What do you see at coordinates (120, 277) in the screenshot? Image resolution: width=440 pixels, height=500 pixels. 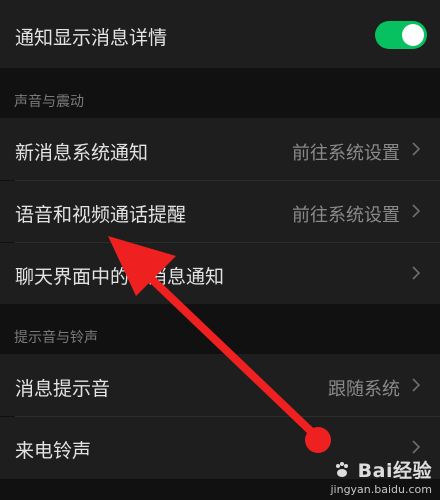 I see `in-chat-notification-label: 聊天界面中的新消息通知` at bounding box center [120, 277].